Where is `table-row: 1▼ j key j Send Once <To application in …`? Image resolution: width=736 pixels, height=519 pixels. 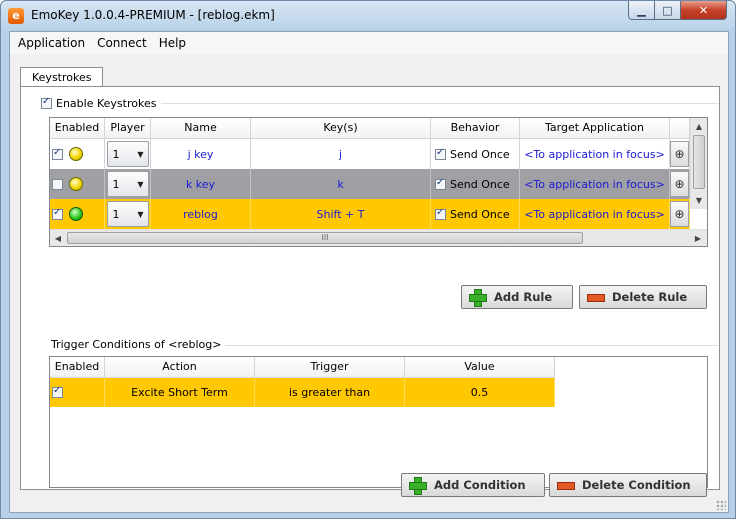
table-row: 1▼ j key j Send Once <To application in … is located at coordinates (370, 154).